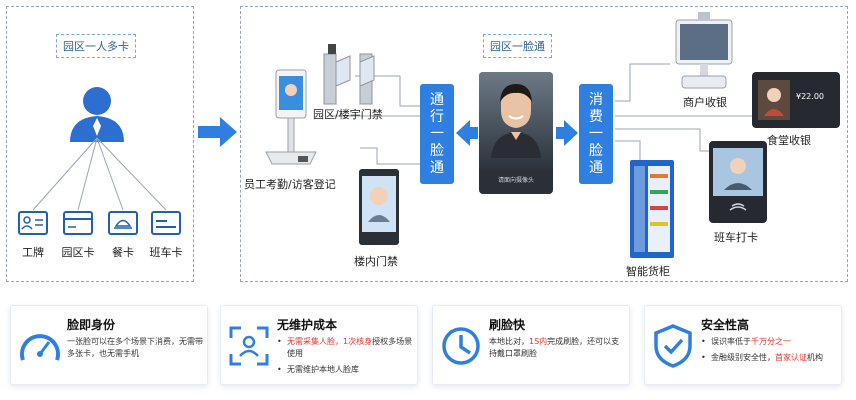 The width and height of the screenshot is (856, 400). Describe the element at coordinates (349, 74) in the screenshot. I see `gate-device` at that location.